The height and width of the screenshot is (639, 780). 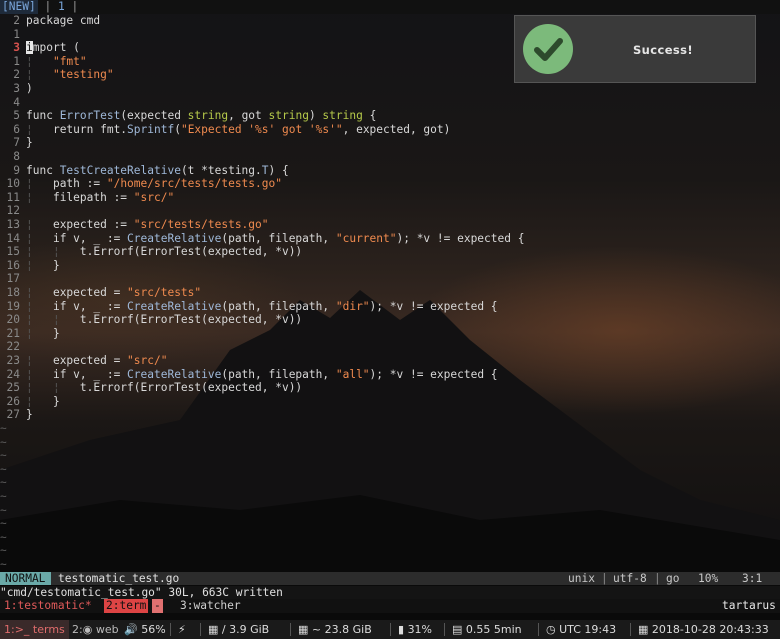 What do you see at coordinates (752, 578) in the screenshot?
I see `cursor-position: 3:1` at bounding box center [752, 578].